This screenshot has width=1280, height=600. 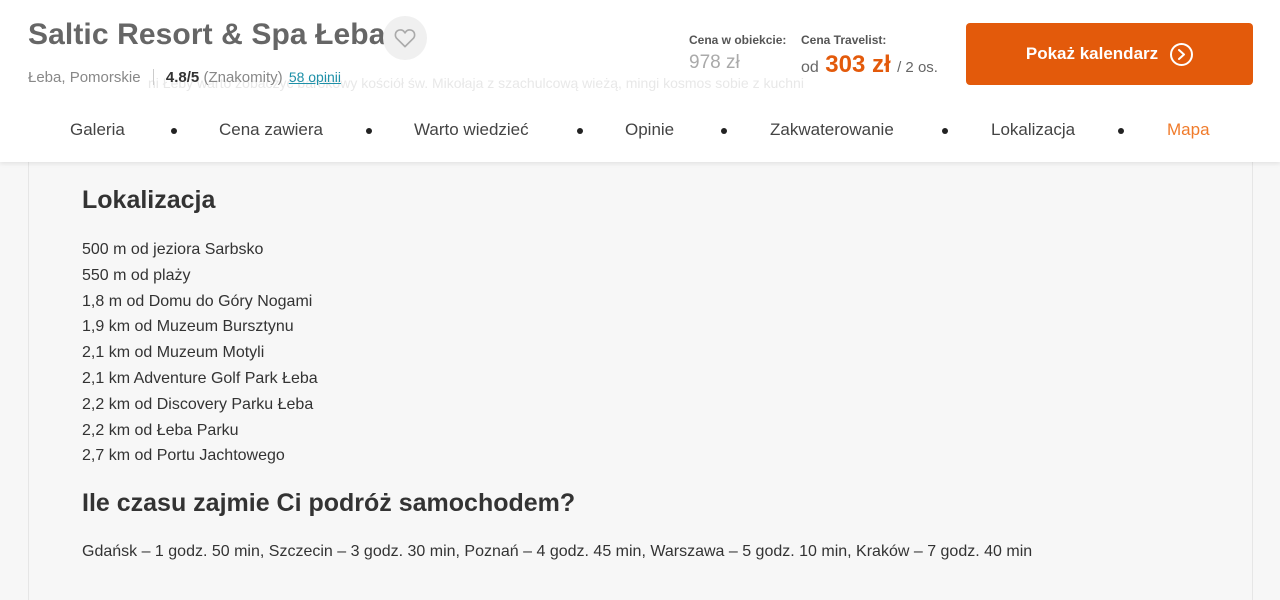 What do you see at coordinates (84, 77) in the screenshot?
I see `location-text: Łeba, Pomorskie` at bounding box center [84, 77].